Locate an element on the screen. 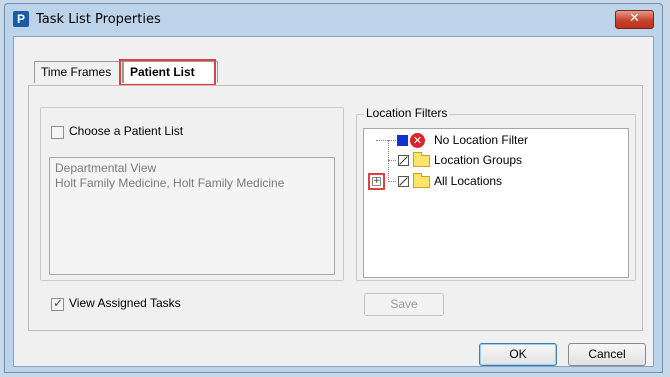  window-title: Task List Properties is located at coordinates (98, 19).